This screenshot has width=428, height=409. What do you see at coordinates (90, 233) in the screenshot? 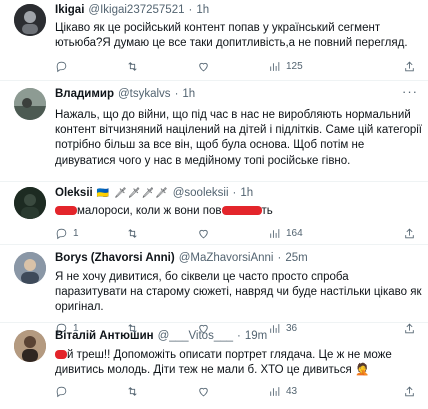
I see `reply-button: 1` at bounding box center [90, 233].